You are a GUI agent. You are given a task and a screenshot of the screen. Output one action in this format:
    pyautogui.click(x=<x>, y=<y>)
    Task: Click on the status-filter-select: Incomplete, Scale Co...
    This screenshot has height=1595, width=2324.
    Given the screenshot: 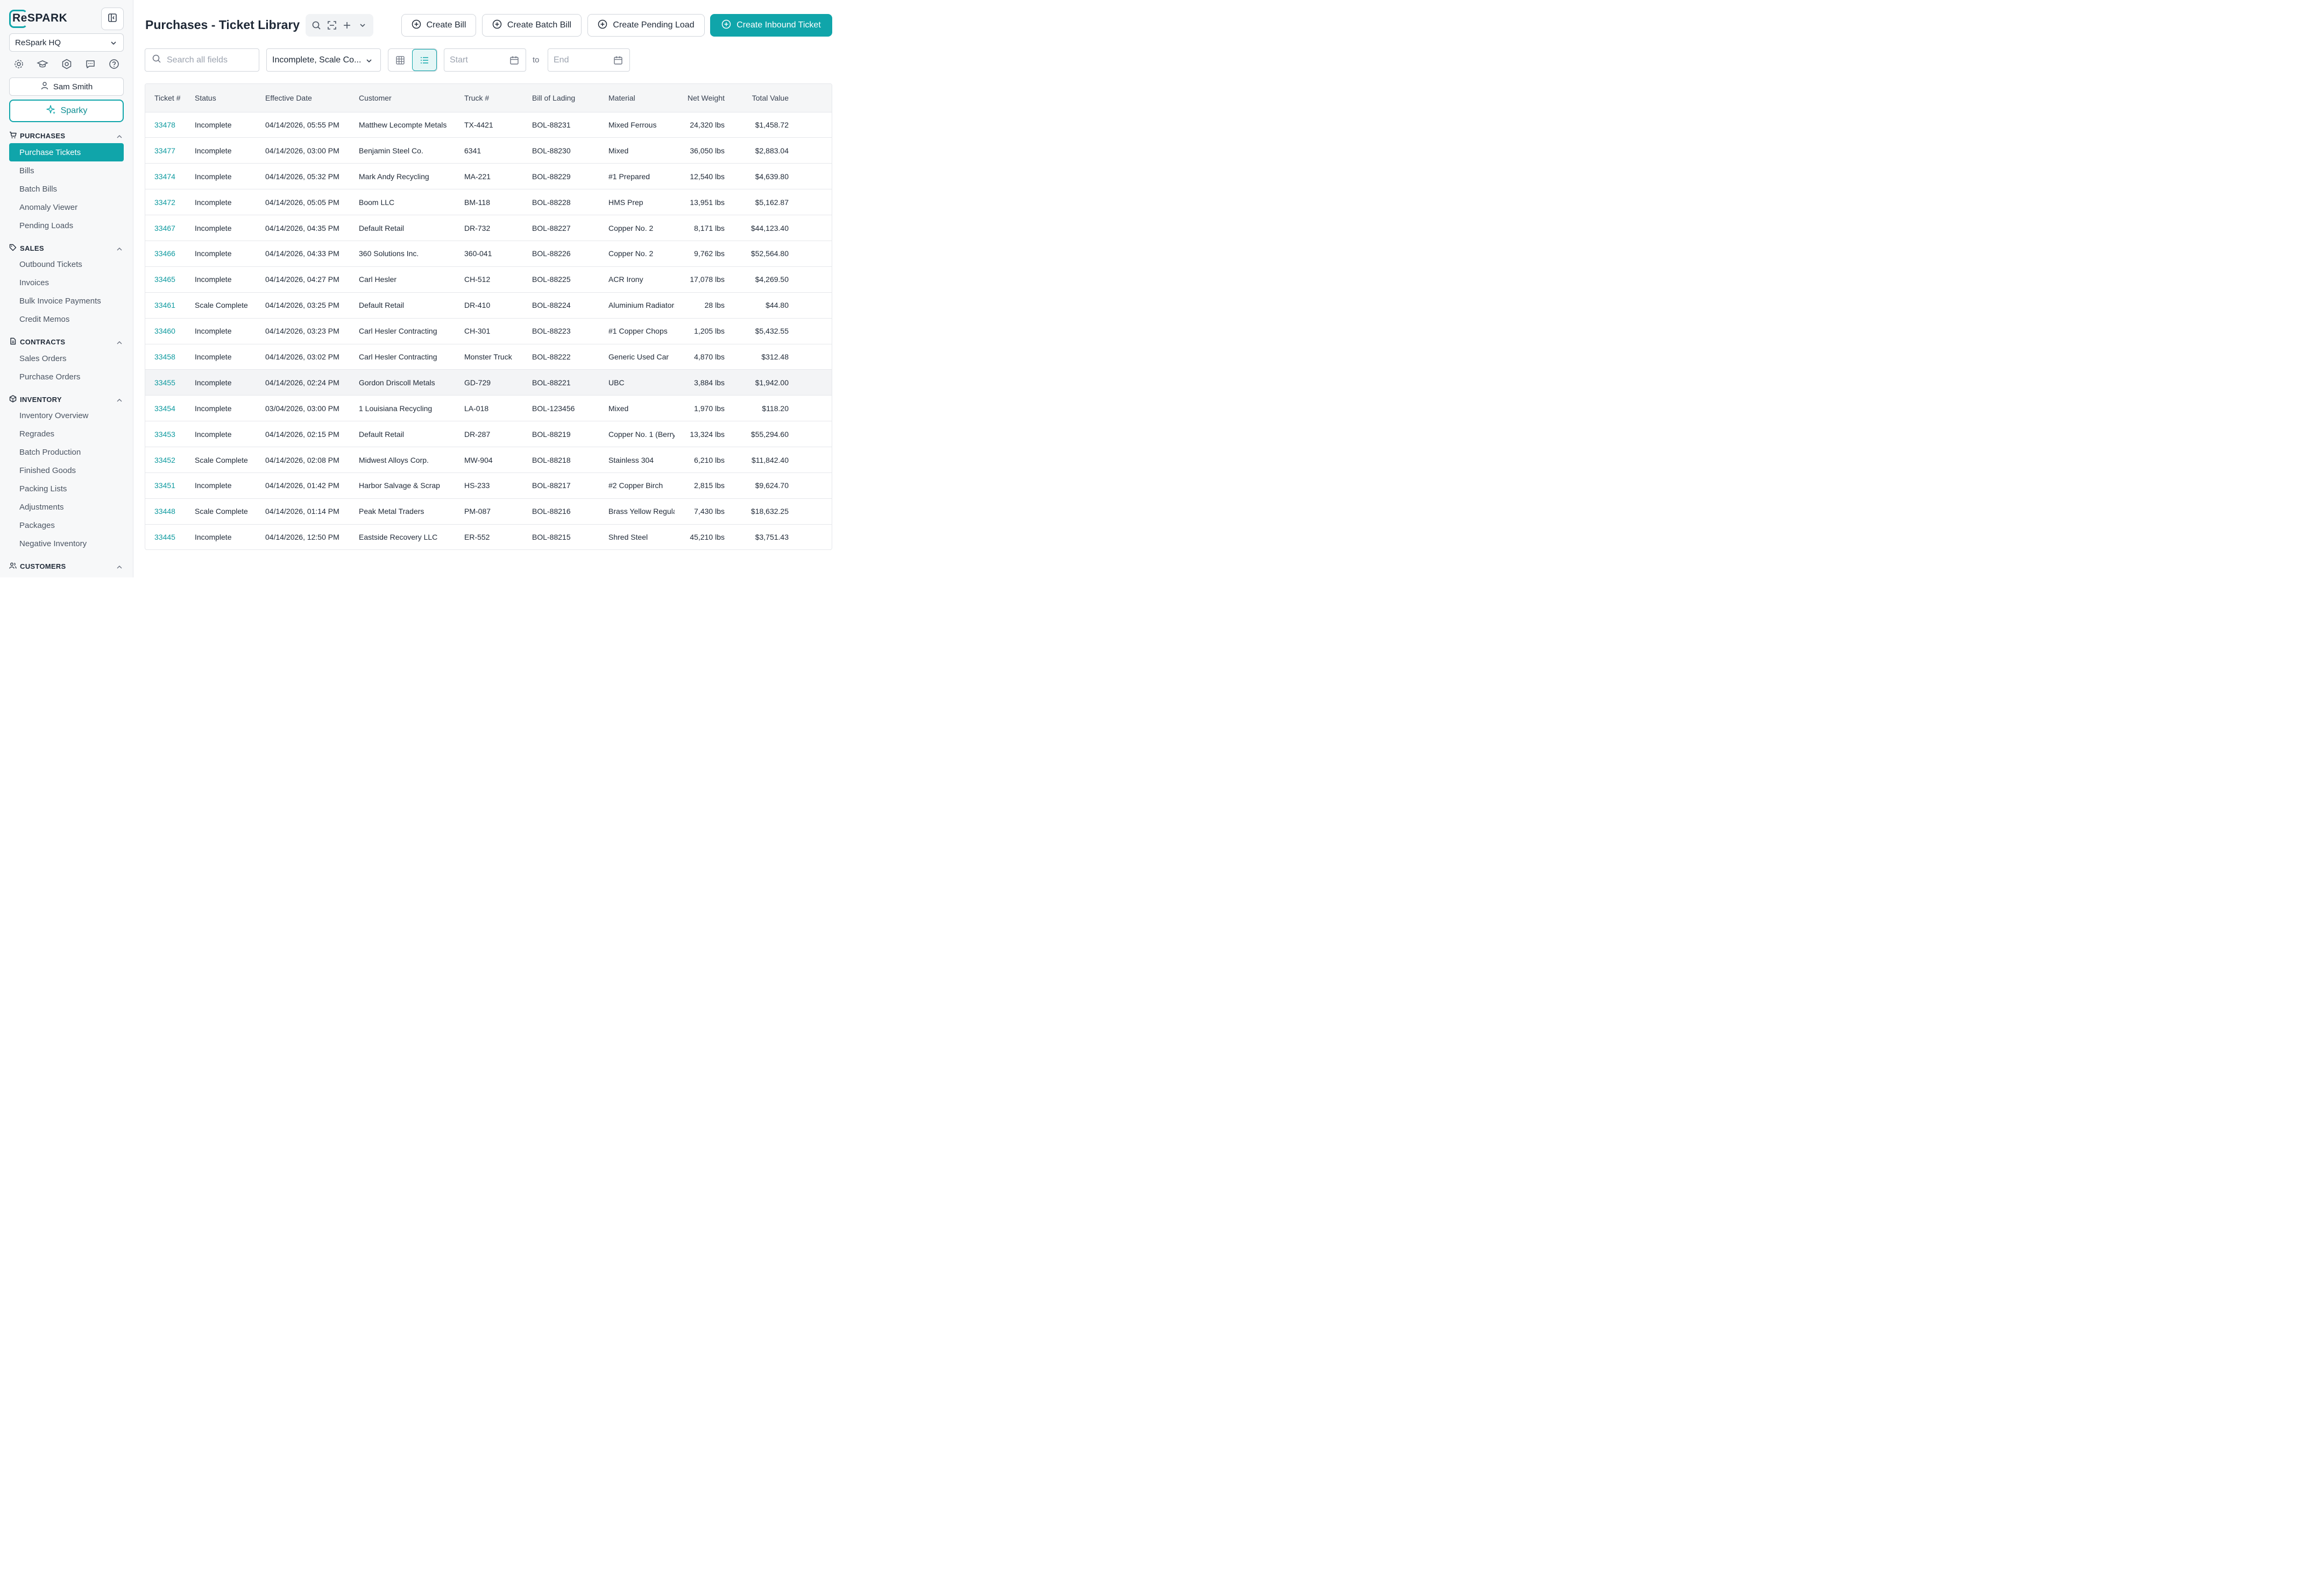 What is the action you would take?
    pyautogui.click(x=323, y=60)
    